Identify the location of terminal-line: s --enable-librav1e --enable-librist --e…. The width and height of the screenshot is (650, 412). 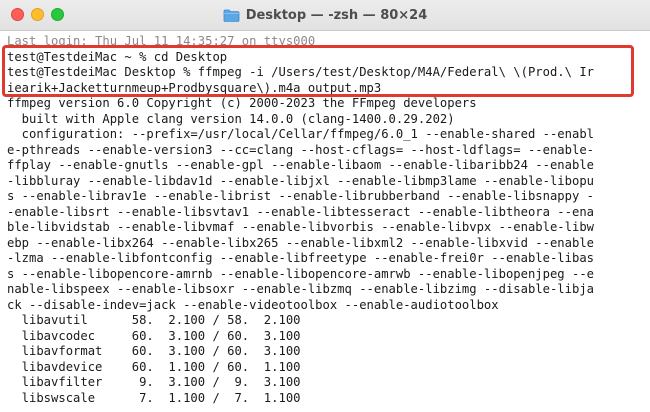
(300, 196).